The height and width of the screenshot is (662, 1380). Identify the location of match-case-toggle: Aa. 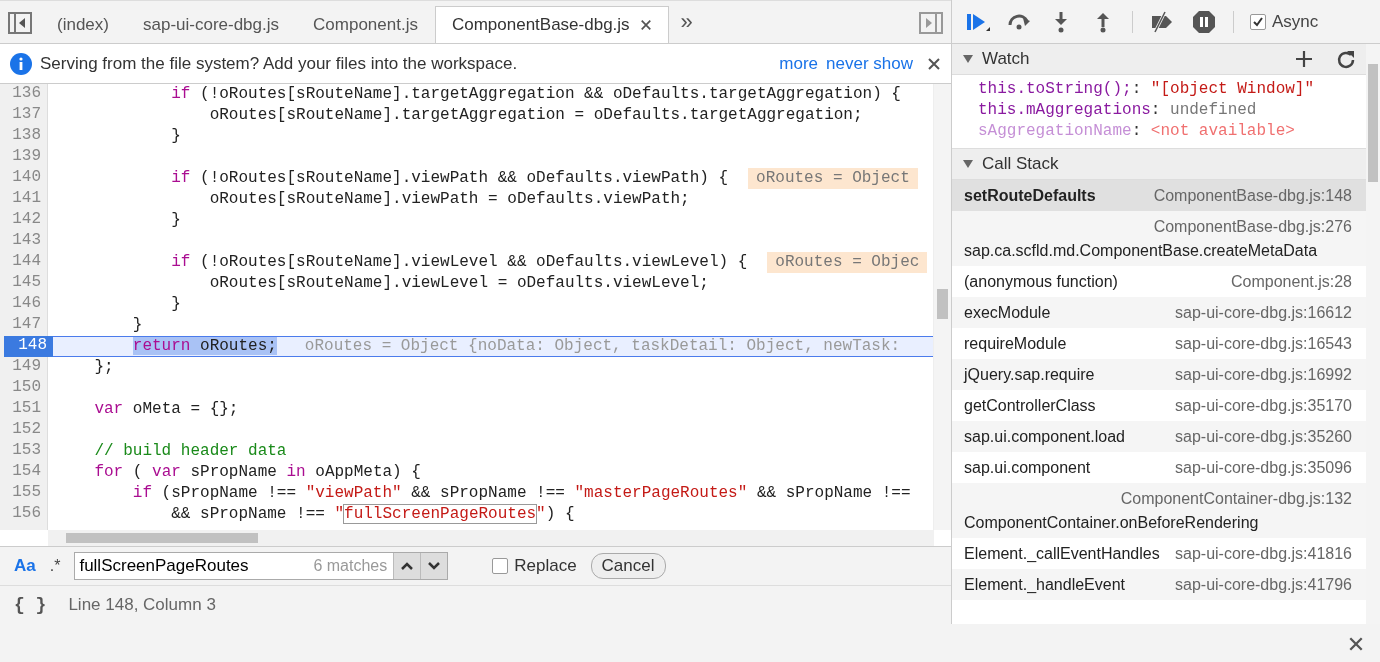
(25, 566).